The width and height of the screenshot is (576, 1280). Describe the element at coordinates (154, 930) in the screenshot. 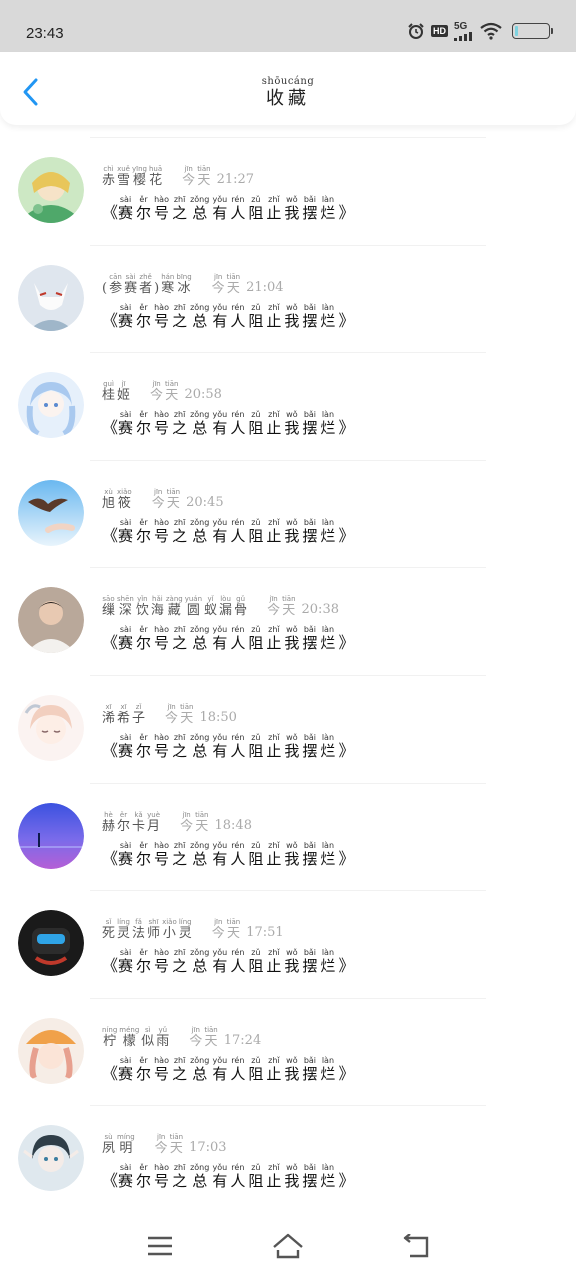

I see `nickname-char: 师shī` at that location.